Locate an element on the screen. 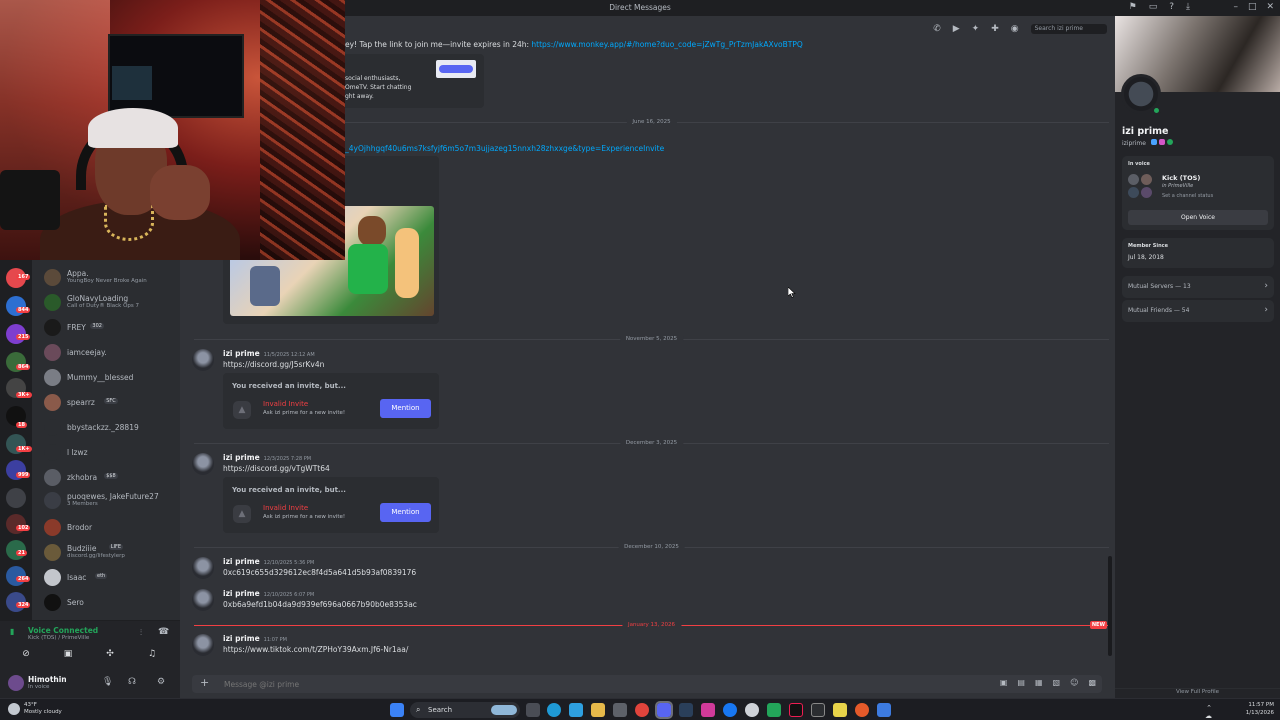 Image resolution: width=1280 pixels, height=720 pixels. store-icon is located at coordinates (620, 710).